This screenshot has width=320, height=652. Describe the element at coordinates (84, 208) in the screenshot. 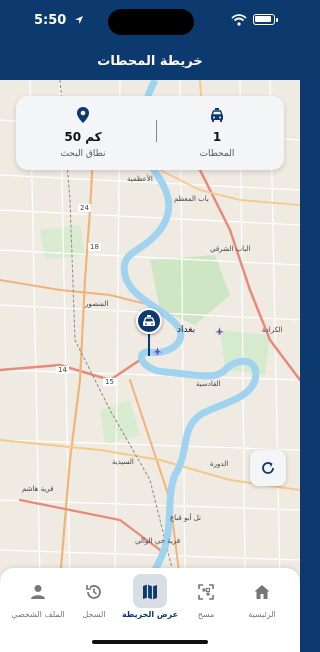

I see `road-shield: 24` at that location.